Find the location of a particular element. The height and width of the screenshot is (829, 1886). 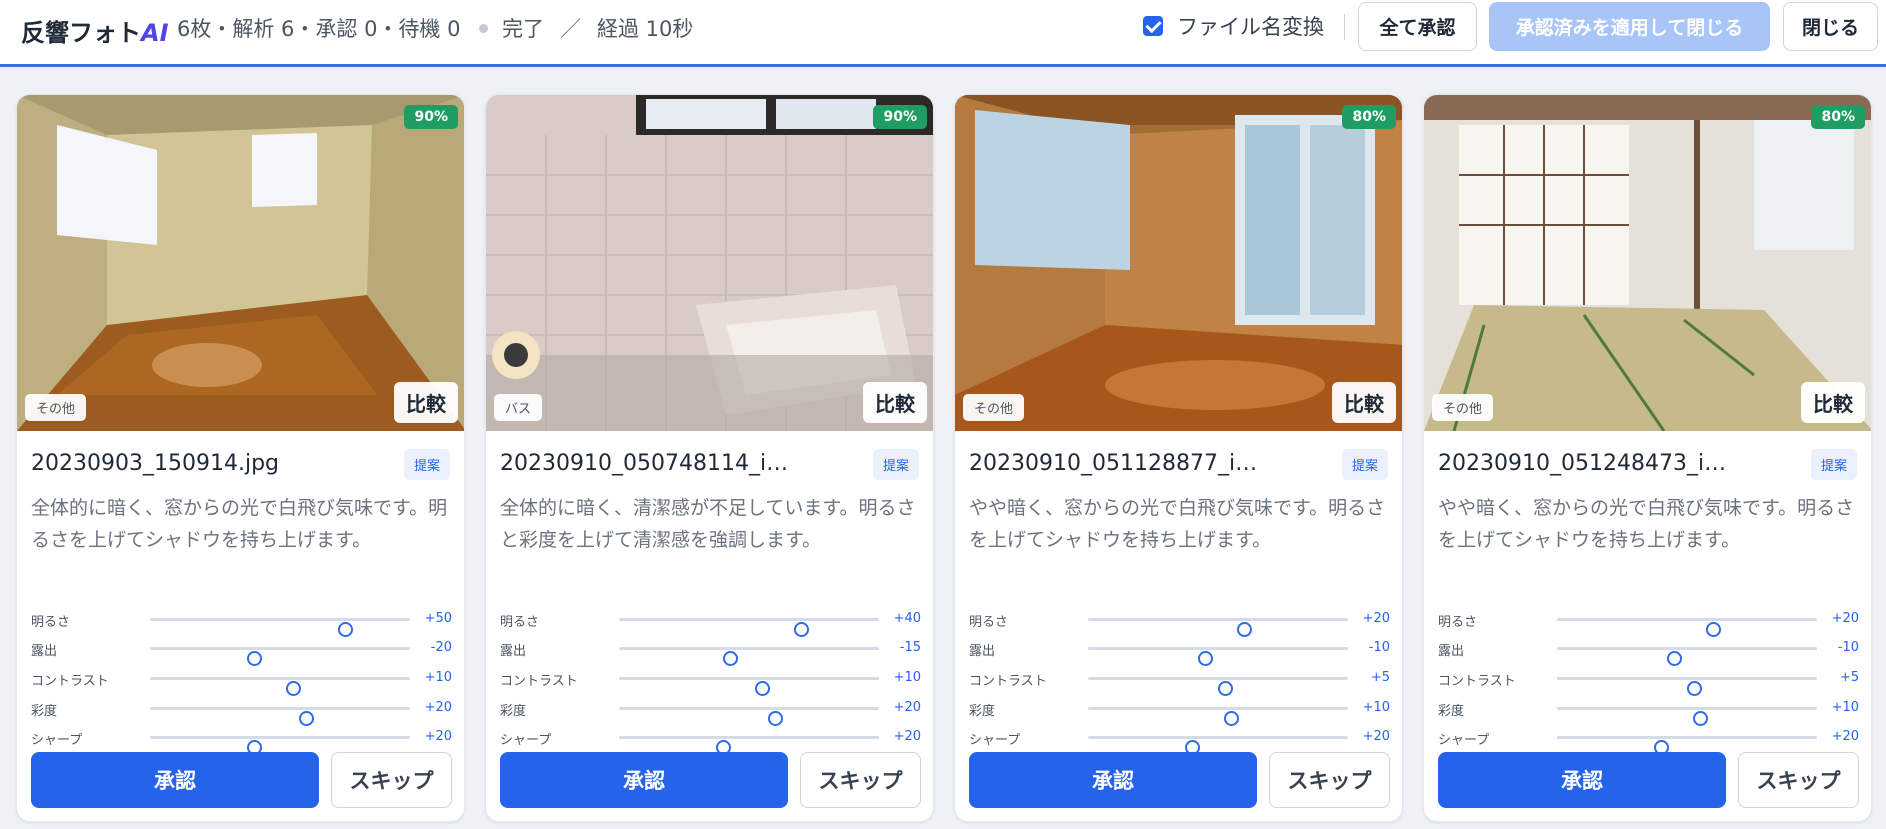

slider-label: コントラスト is located at coordinates (70, 681).